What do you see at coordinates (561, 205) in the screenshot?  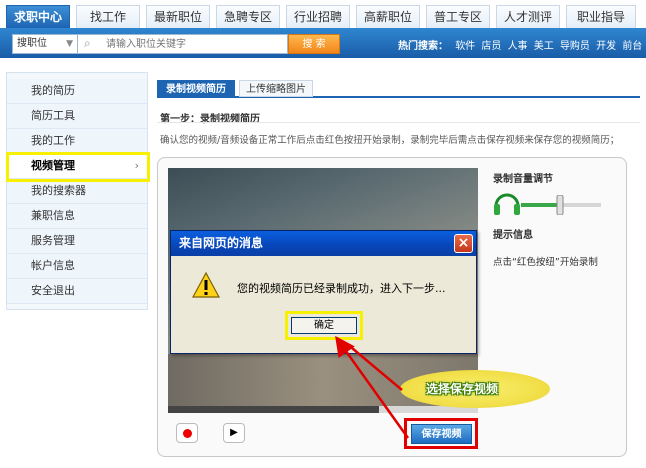 I see `volume-slider` at bounding box center [561, 205].